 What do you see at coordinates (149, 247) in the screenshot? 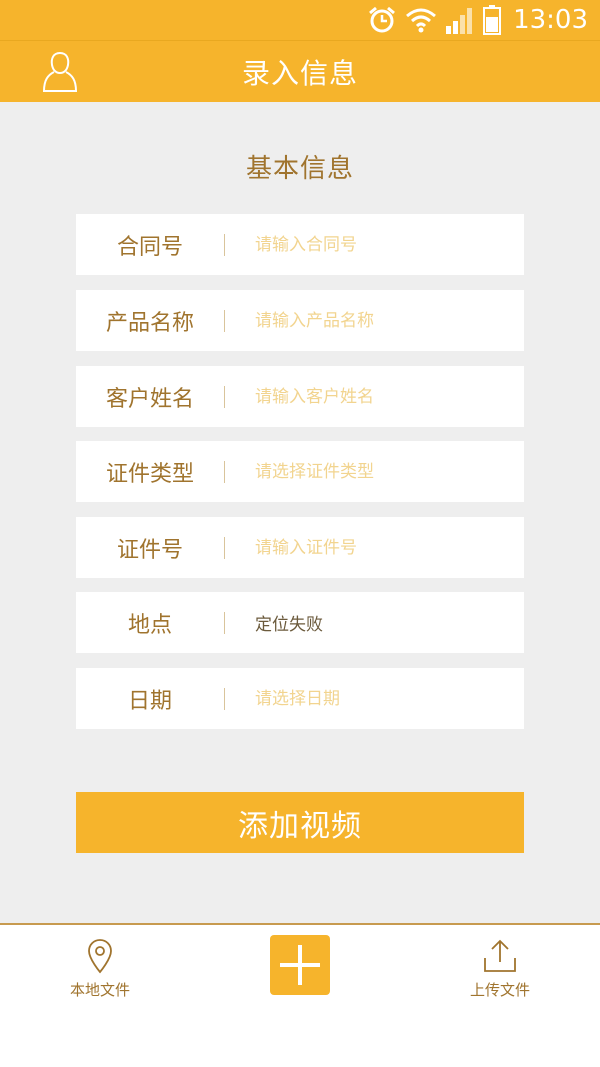
I see `field-label: 合同号` at bounding box center [149, 247].